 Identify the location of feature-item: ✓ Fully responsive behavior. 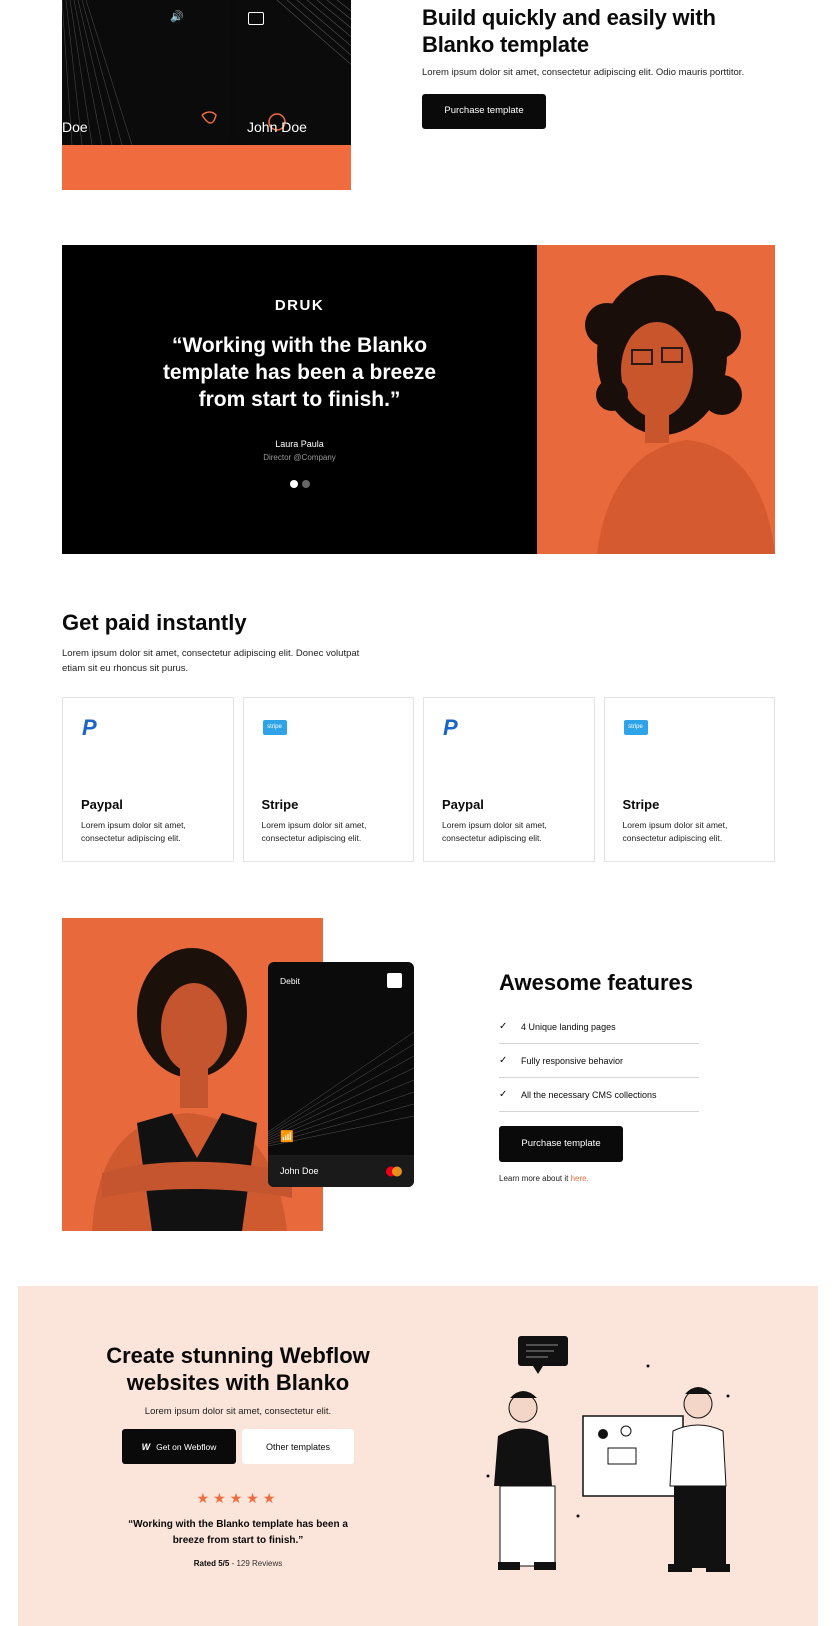
(599, 1061).